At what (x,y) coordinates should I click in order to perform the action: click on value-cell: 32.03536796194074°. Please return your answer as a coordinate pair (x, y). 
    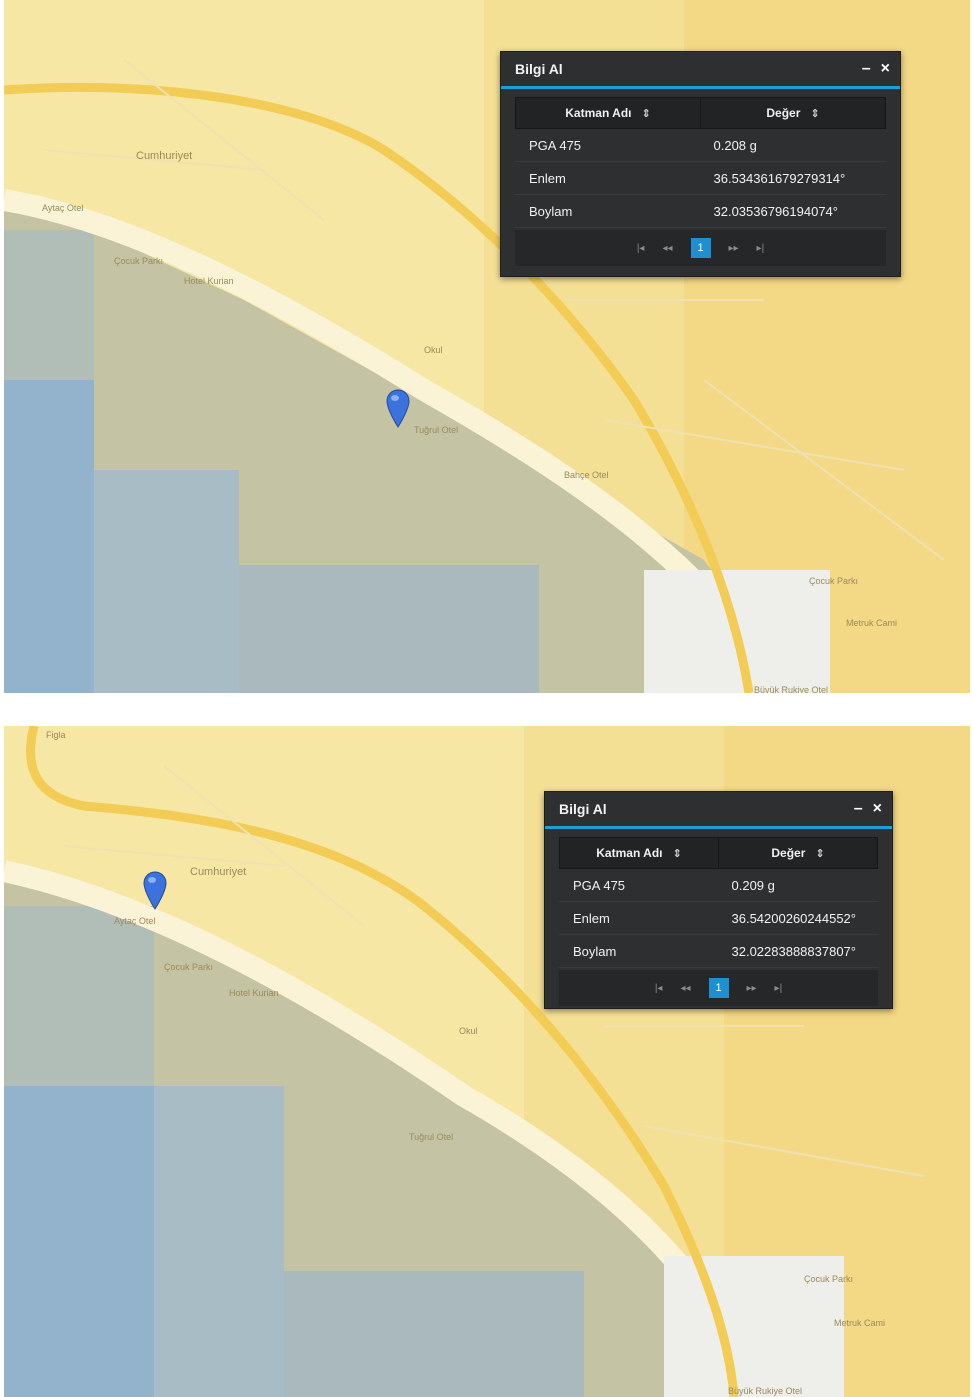
    Looking at the image, I should click on (776, 211).